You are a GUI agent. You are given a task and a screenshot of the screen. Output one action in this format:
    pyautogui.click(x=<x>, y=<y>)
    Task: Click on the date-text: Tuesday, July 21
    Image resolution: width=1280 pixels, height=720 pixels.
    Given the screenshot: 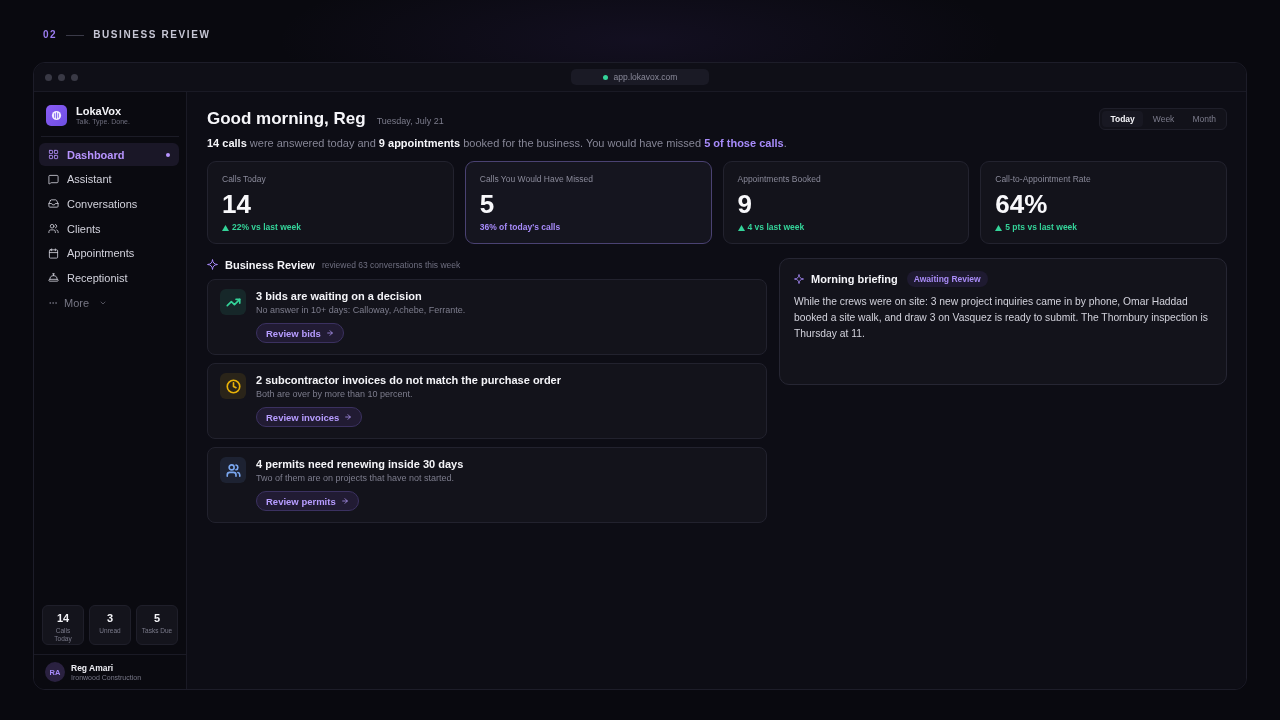 What is the action you would take?
    pyautogui.click(x=410, y=120)
    